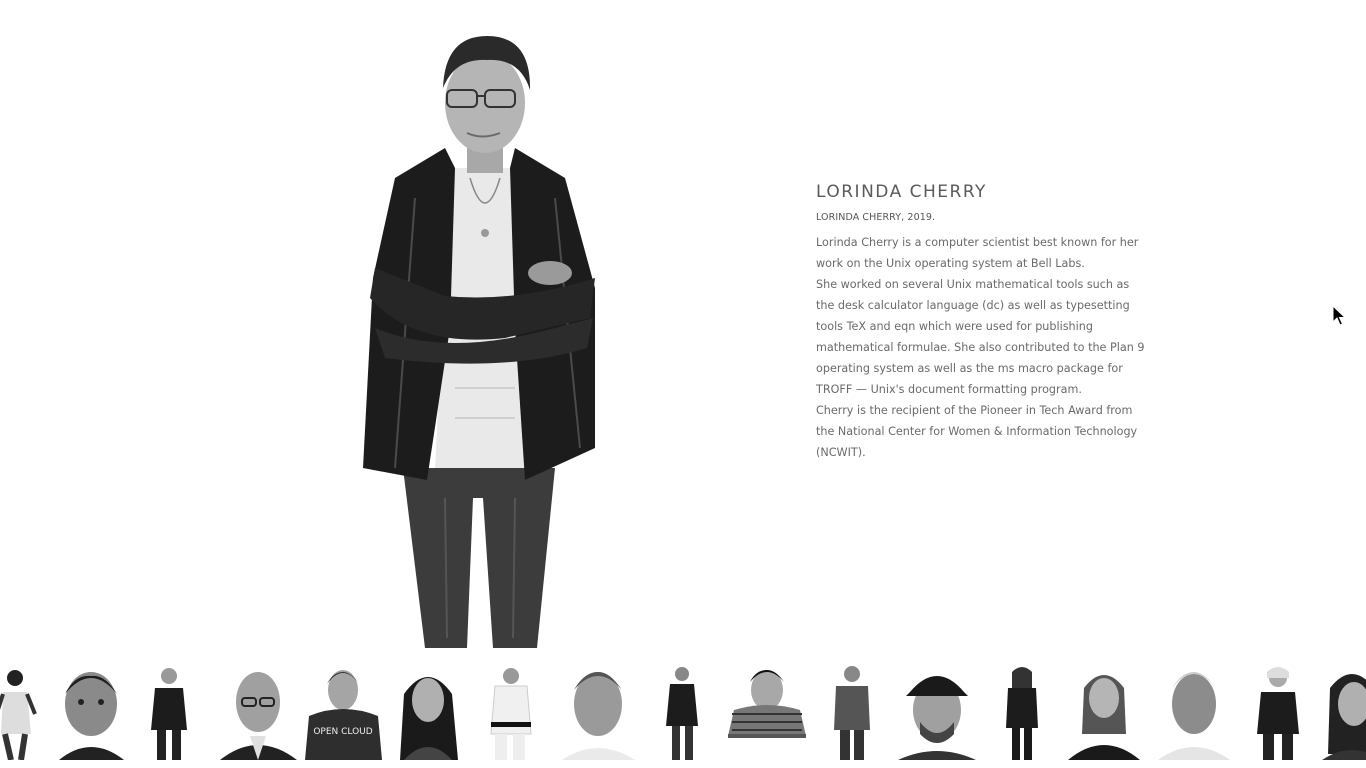  I want to click on portrait-thumbnail-strip: OPEN CLOUD, so click(683, 712).